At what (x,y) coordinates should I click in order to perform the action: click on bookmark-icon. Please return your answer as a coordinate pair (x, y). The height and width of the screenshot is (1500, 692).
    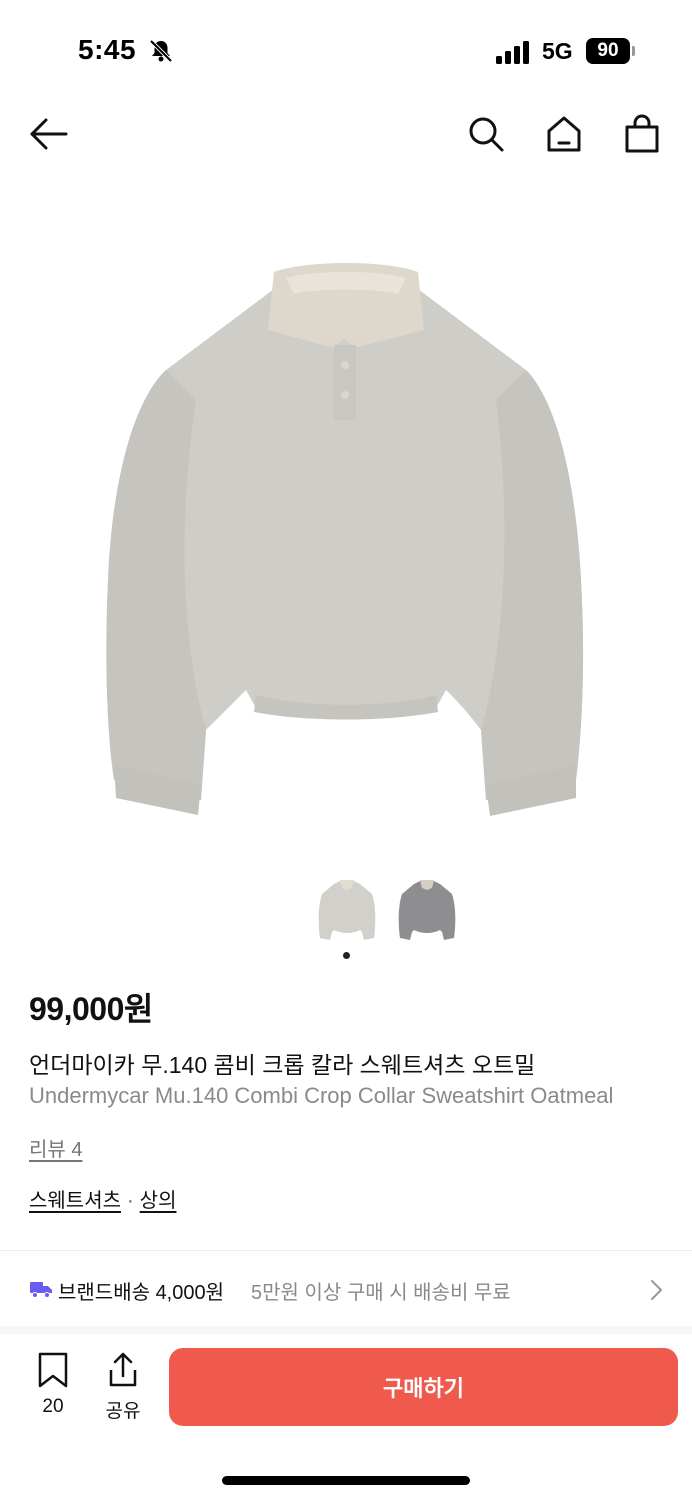
    Looking at the image, I should click on (53, 1370).